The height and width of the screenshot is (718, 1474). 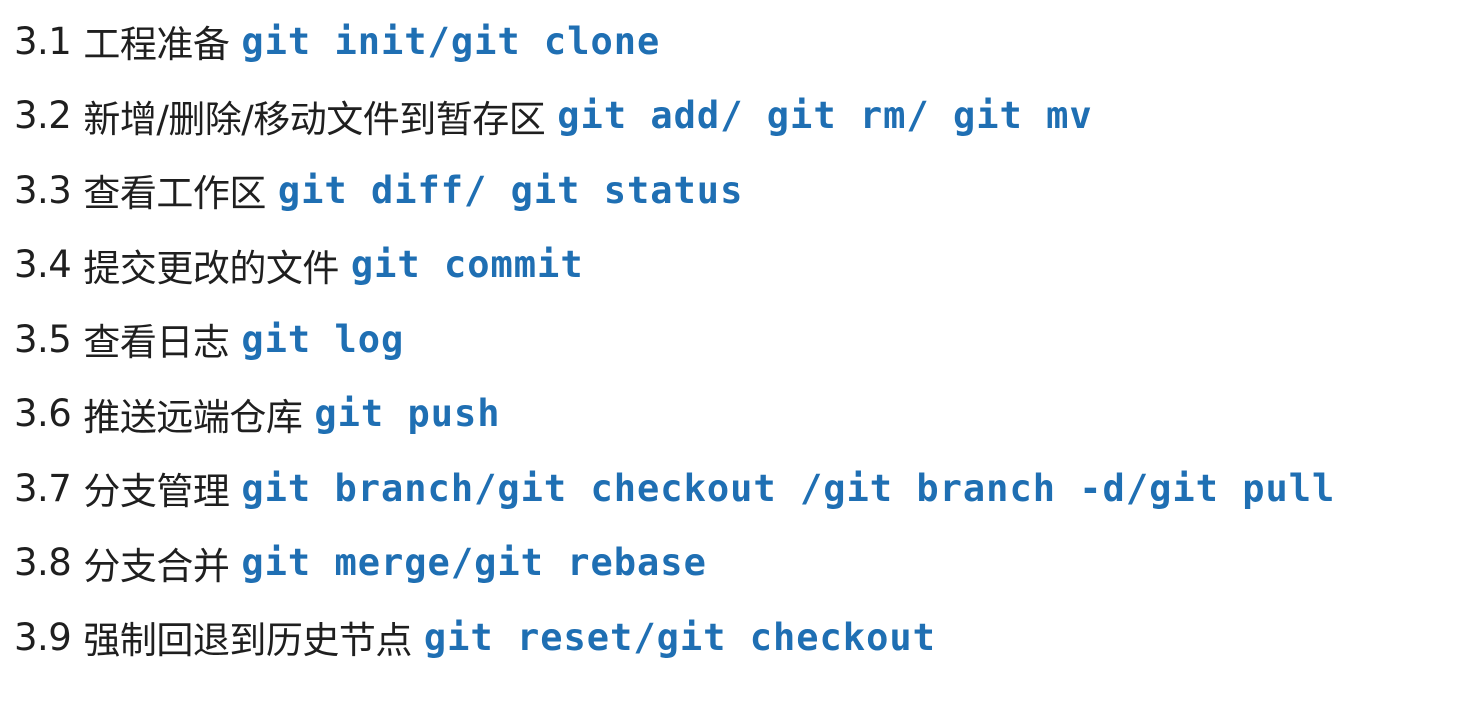 I want to click on list-item: 3.9 强制回退到历史节点 git reset/git checkout, so click(x=674, y=637).